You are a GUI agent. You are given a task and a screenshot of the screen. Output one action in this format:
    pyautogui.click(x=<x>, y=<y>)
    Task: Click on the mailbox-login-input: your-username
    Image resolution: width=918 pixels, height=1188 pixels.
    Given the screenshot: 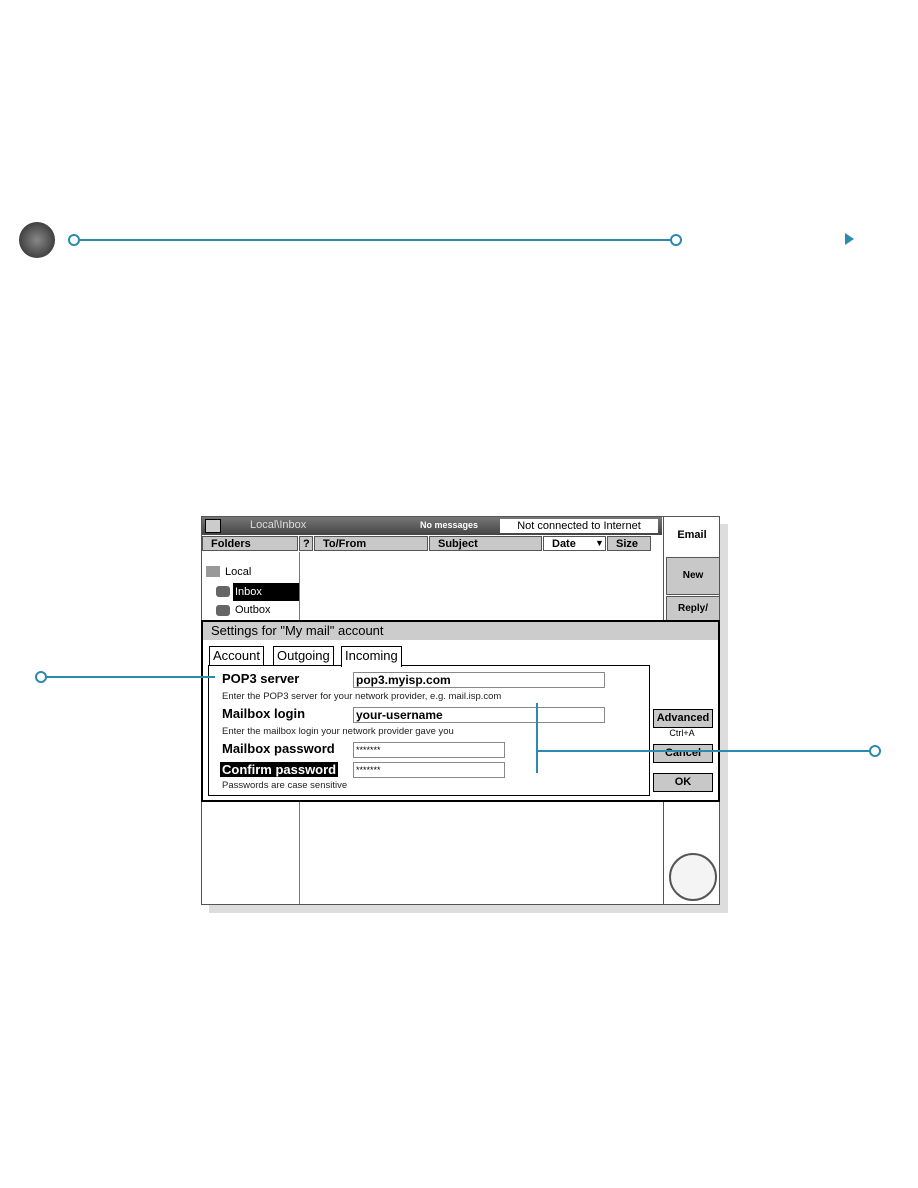 What is the action you would take?
    pyautogui.click(x=479, y=715)
    